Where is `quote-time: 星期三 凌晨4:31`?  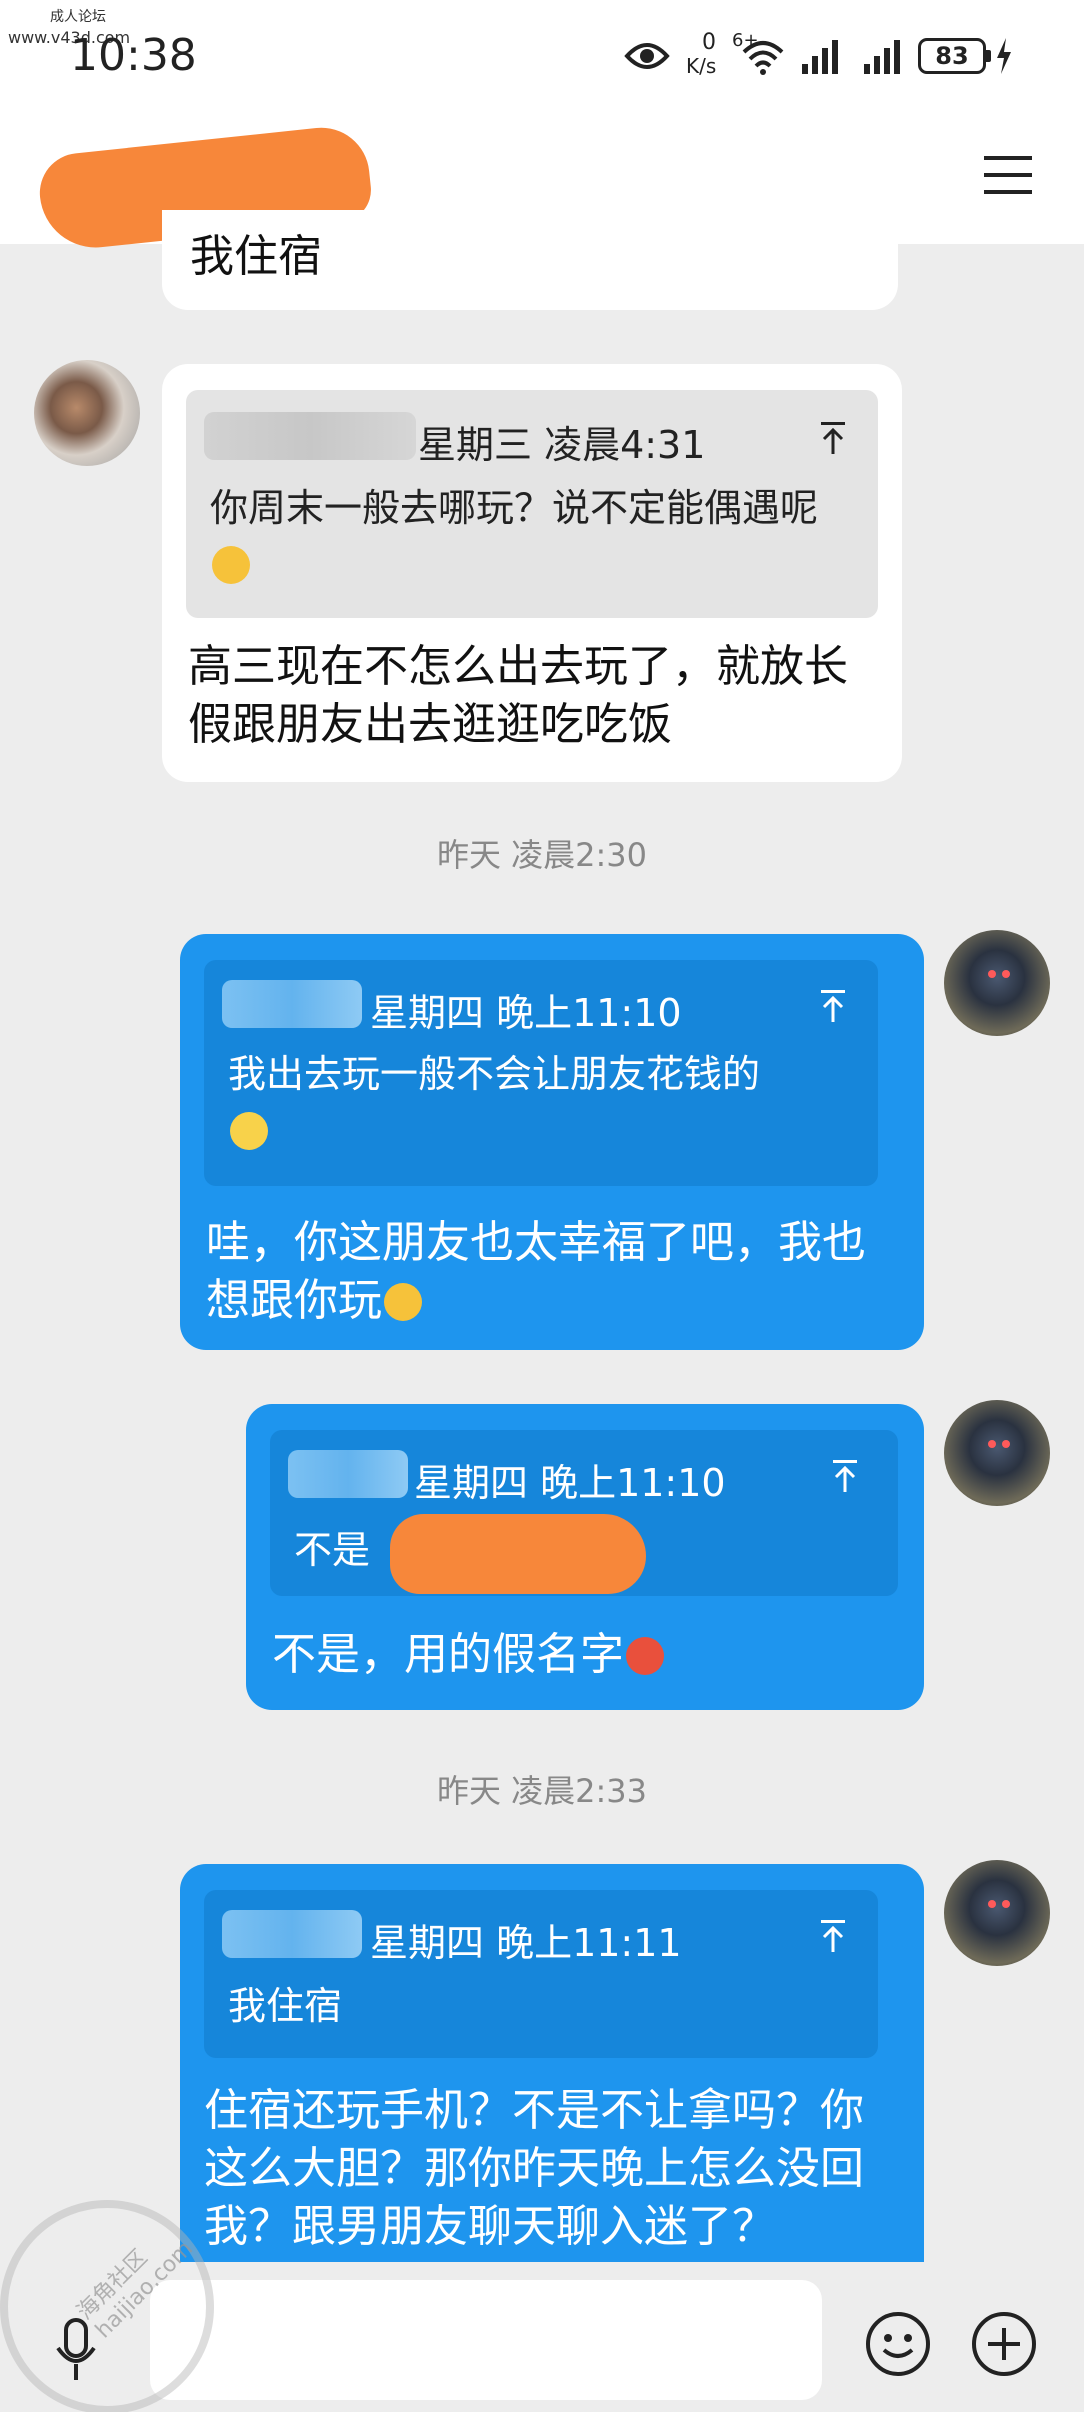 quote-time: 星期三 凌晨4:31 is located at coordinates (562, 445).